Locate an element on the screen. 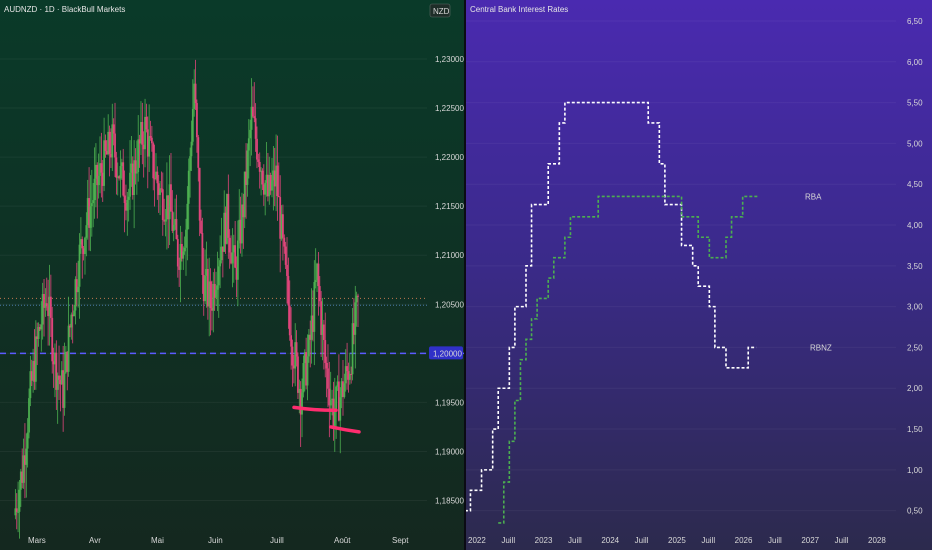 The image size is (932, 550). x-tick-label: 2024 is located at coordinates (610, 540).